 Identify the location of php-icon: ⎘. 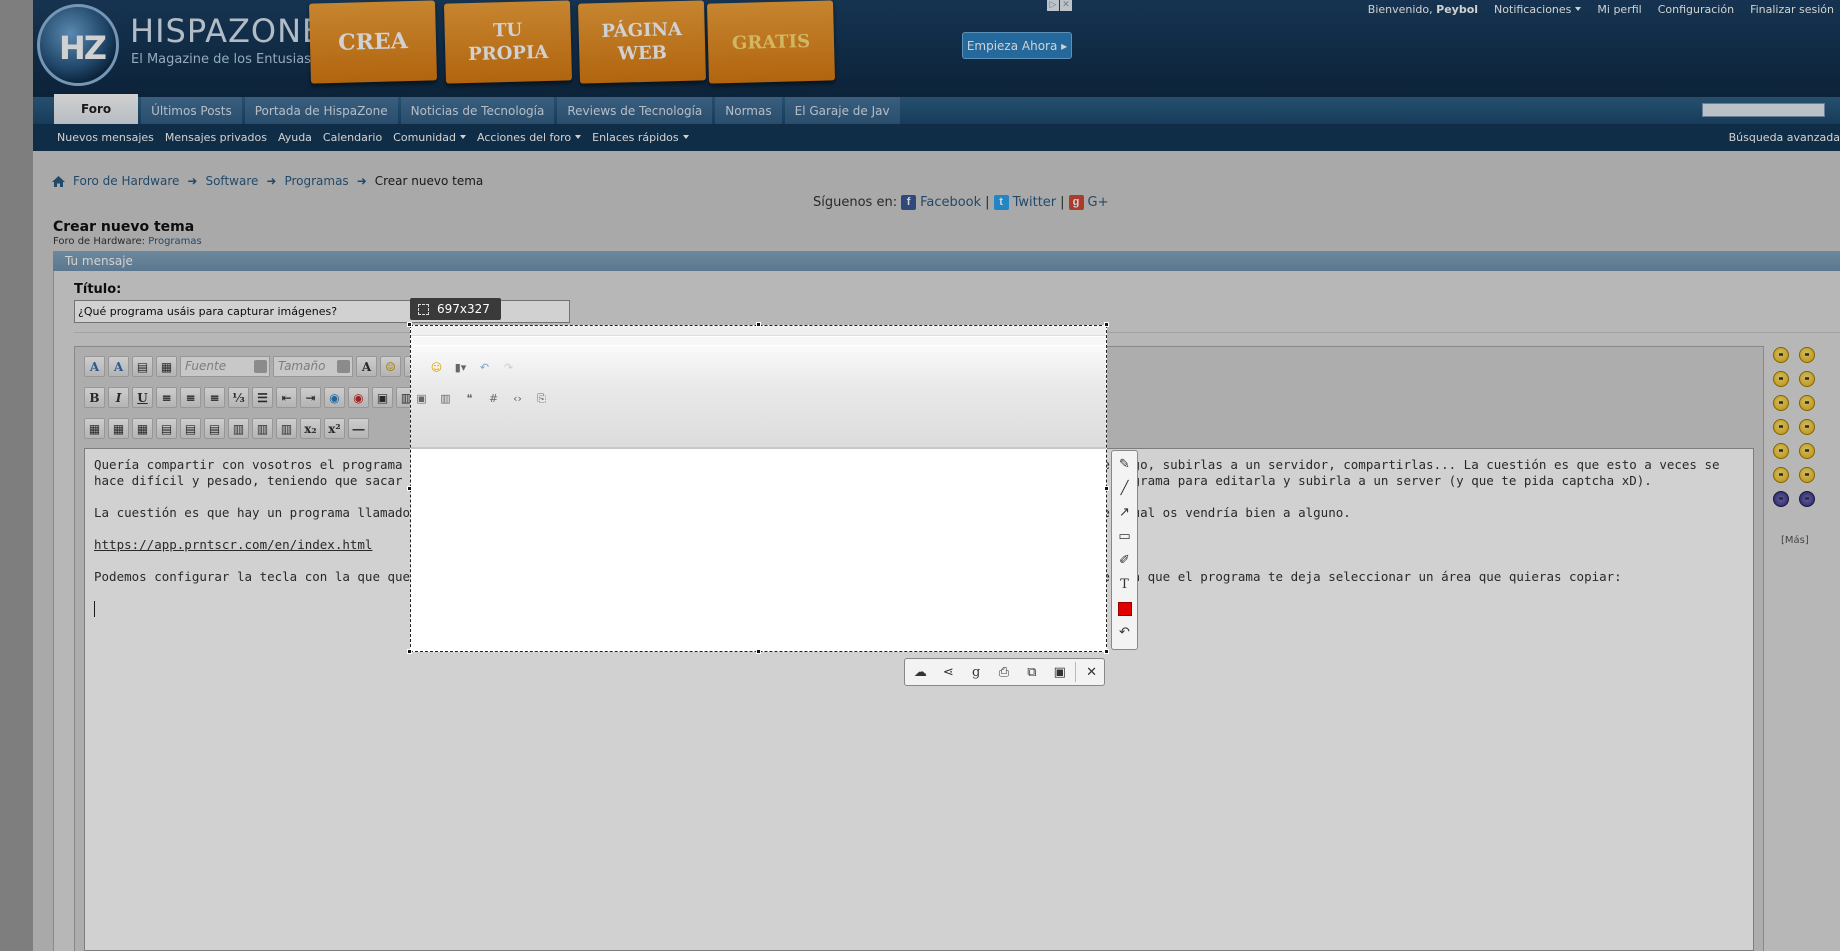
(541, 398).